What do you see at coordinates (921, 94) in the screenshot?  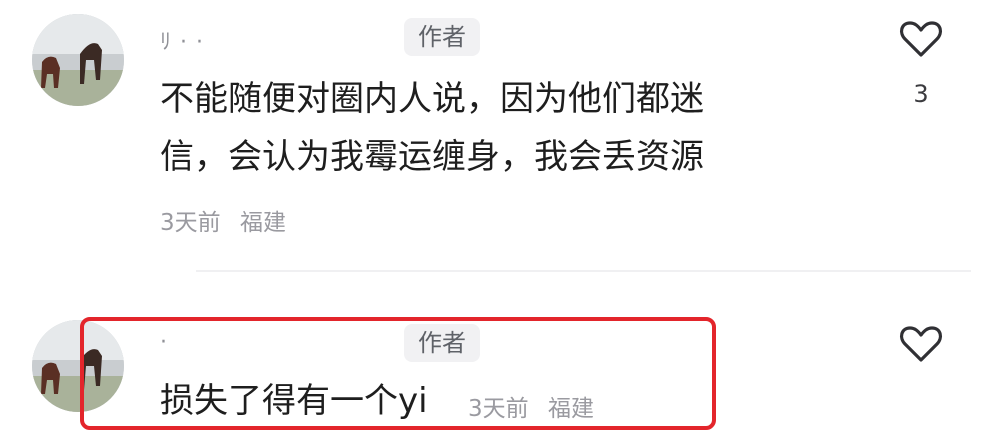 I see `like-count: 3` at bounding box center [921, 94].